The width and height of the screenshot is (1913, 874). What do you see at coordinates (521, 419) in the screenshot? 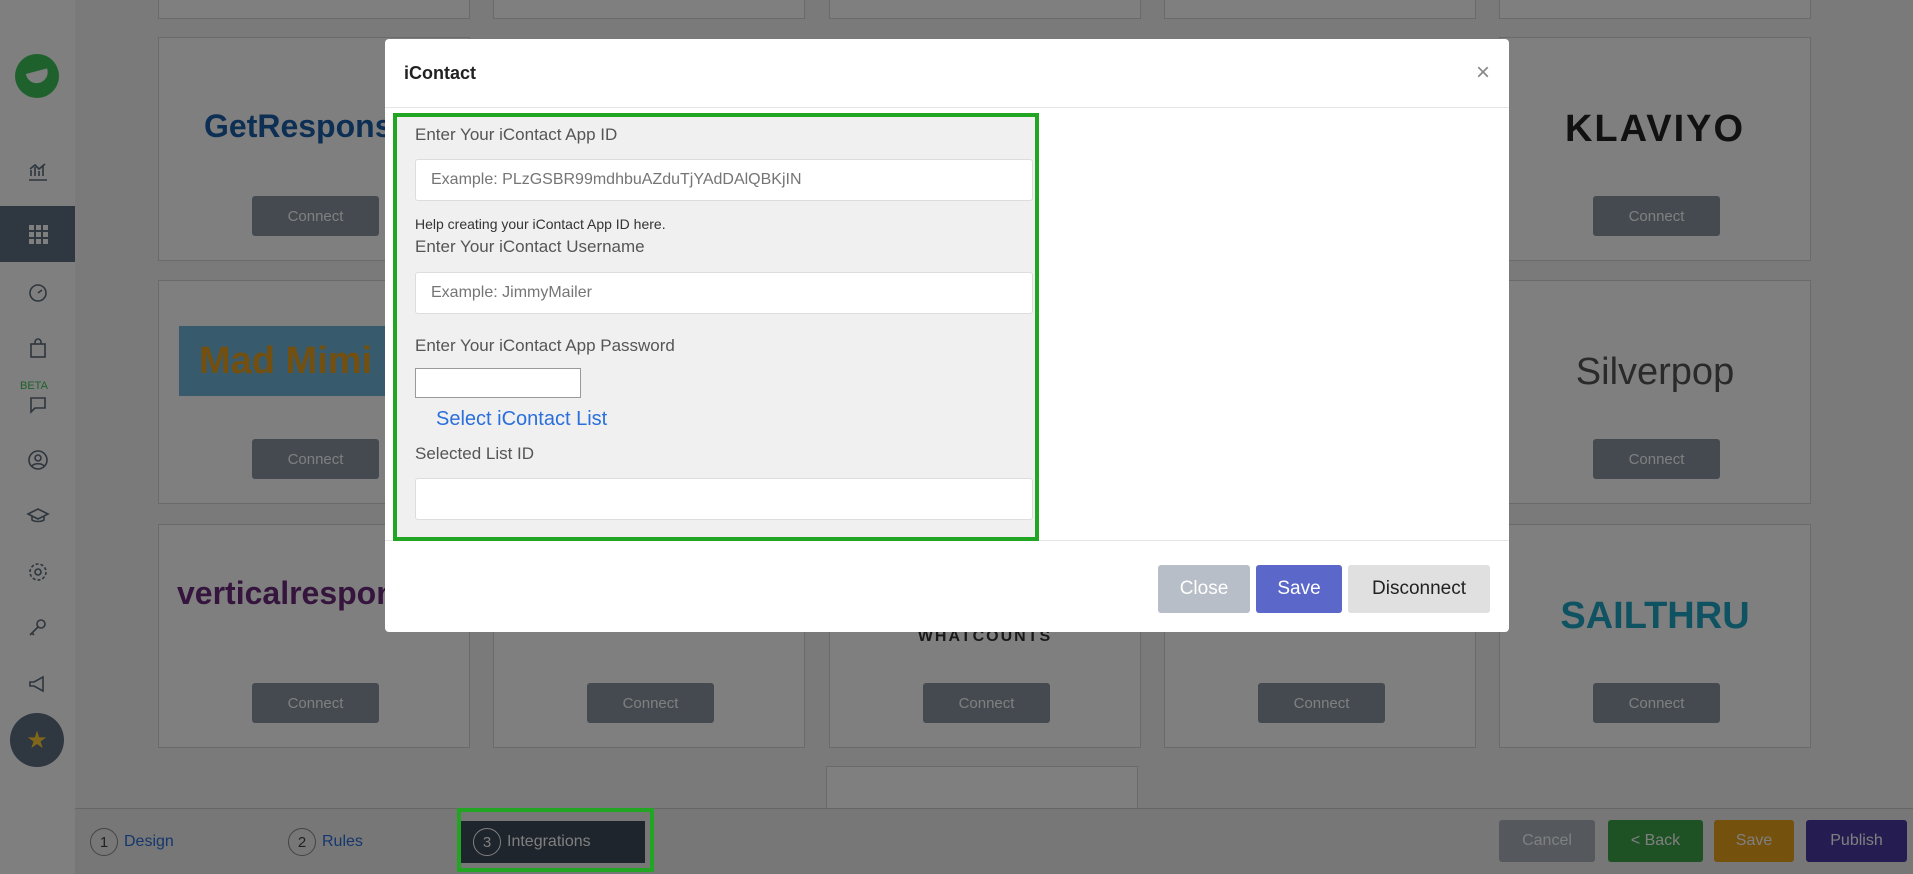
I see `select-list-link: Select iContact List` at bounding box center [521, 419].